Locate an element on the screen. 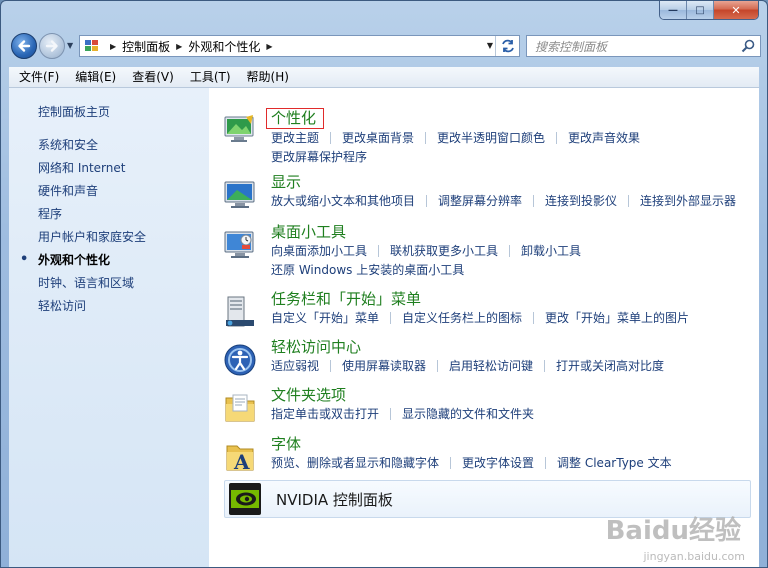  menu-bar: 文件(F) 编辑(E) 查看(V) 工具(T) 帮助(H) is located at coordinates (384, 77).